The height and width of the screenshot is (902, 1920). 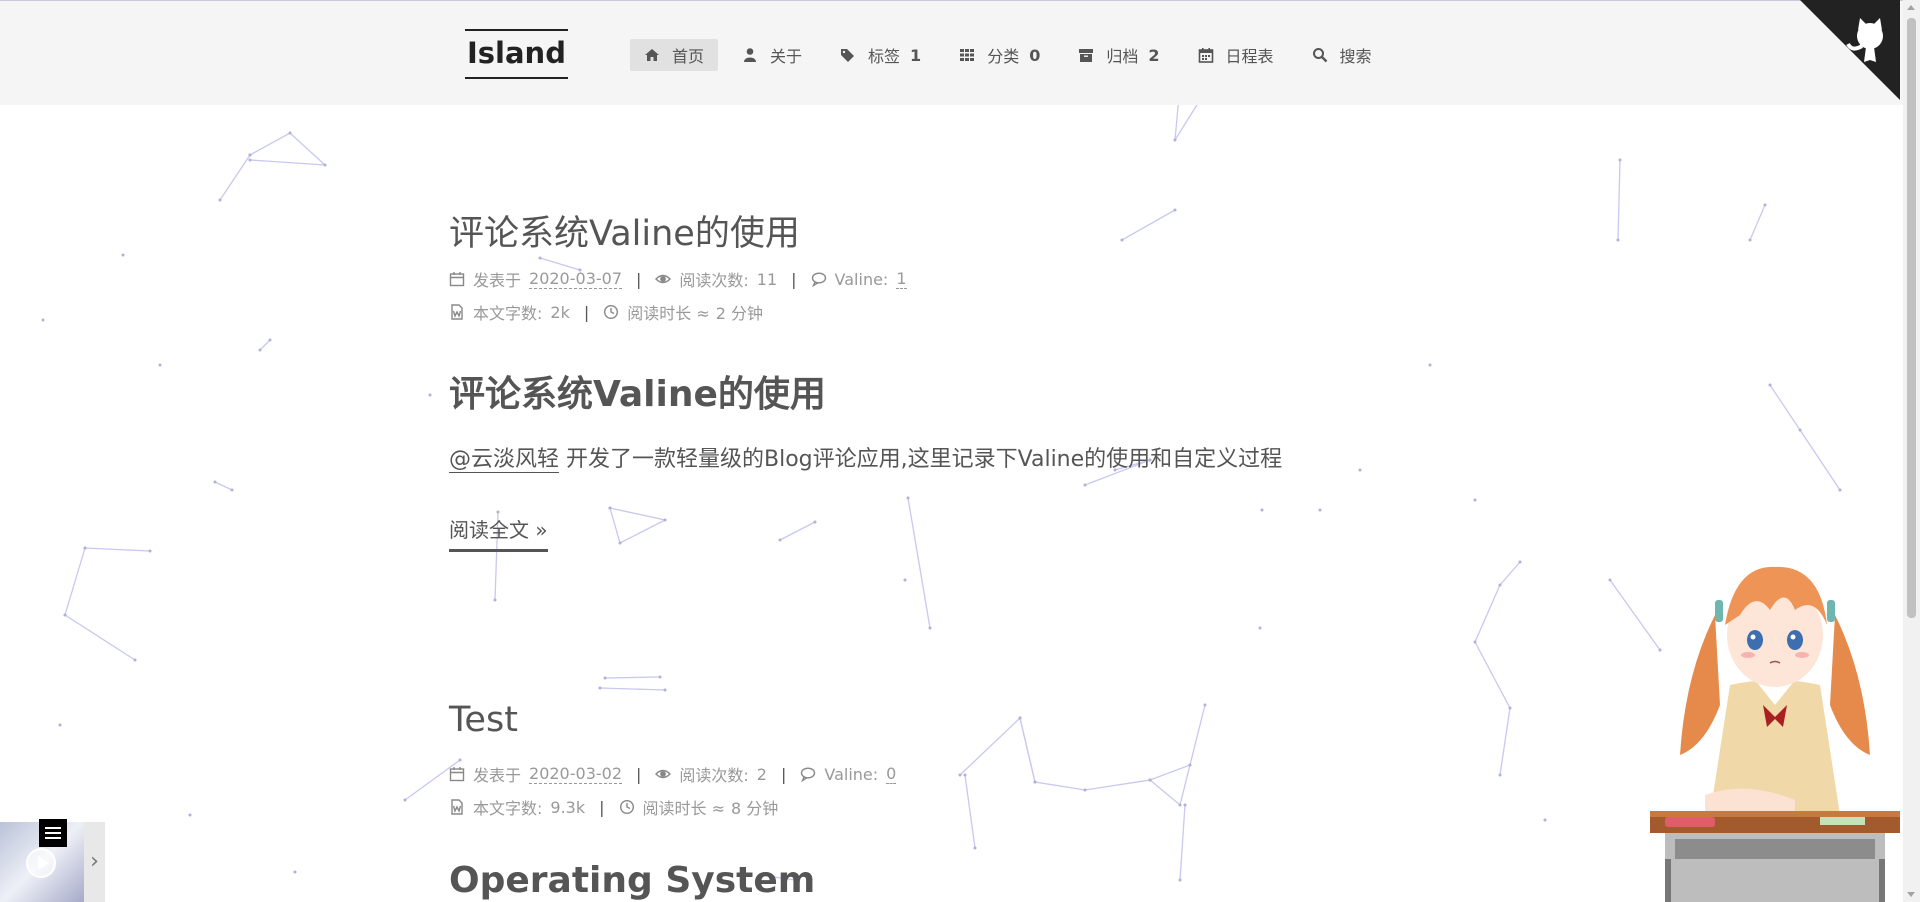 What do you see at coordinates (497, 775) in the screenshot?
I see `posted-label: 发表于` at bounding box center [497, 775].